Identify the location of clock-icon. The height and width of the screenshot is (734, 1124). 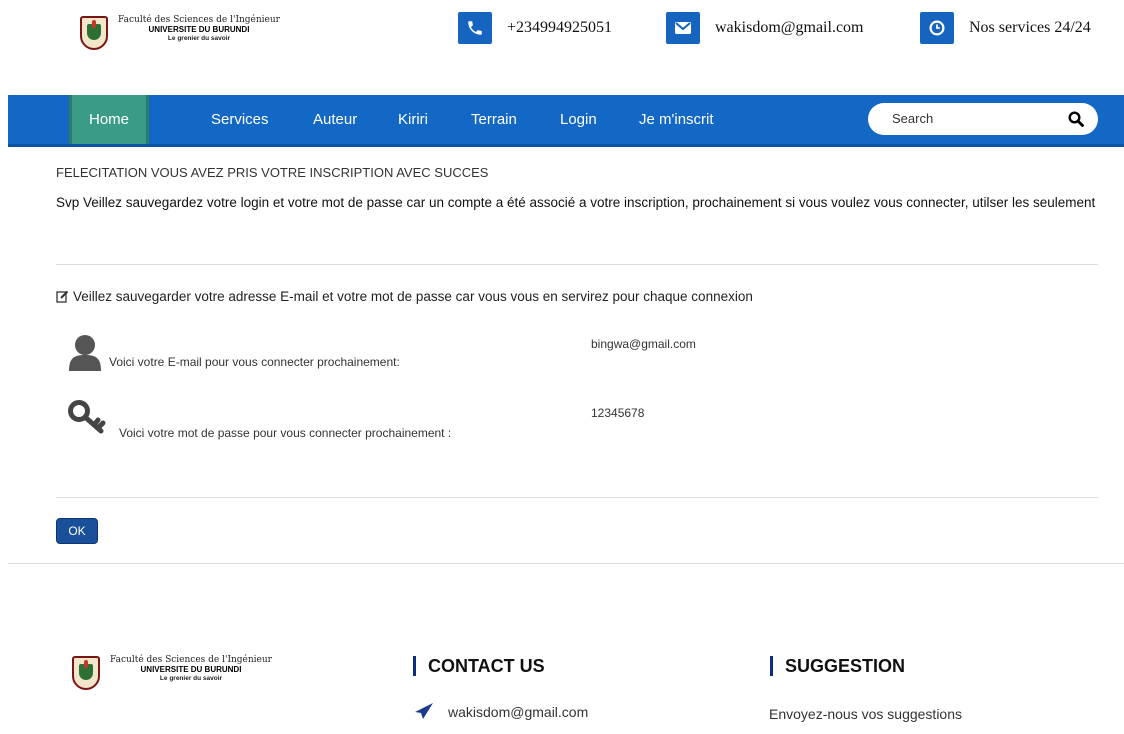
(937, 28).